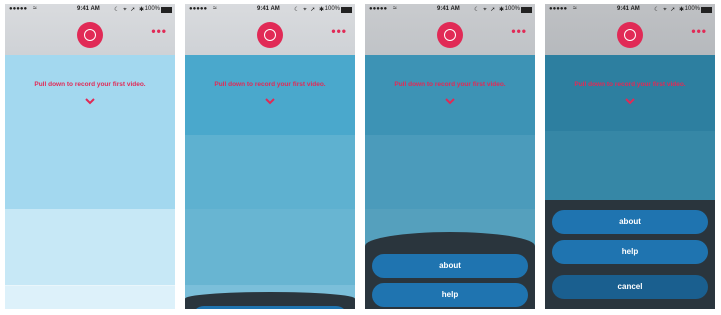 This screenshot has height=315, width=721. Describe the element at coordinates (270, 307) in the screenshot. I see `about-button` at that location.